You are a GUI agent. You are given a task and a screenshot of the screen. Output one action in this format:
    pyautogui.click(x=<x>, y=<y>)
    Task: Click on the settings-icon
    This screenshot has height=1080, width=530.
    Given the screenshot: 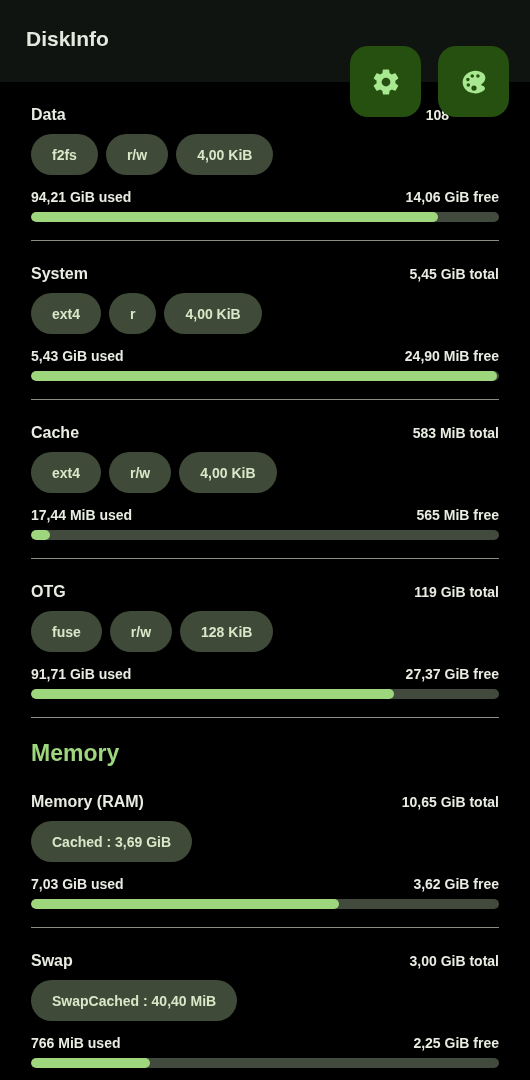 What is the action you would take?
    pyautogui.click(x=385, y=81)
    